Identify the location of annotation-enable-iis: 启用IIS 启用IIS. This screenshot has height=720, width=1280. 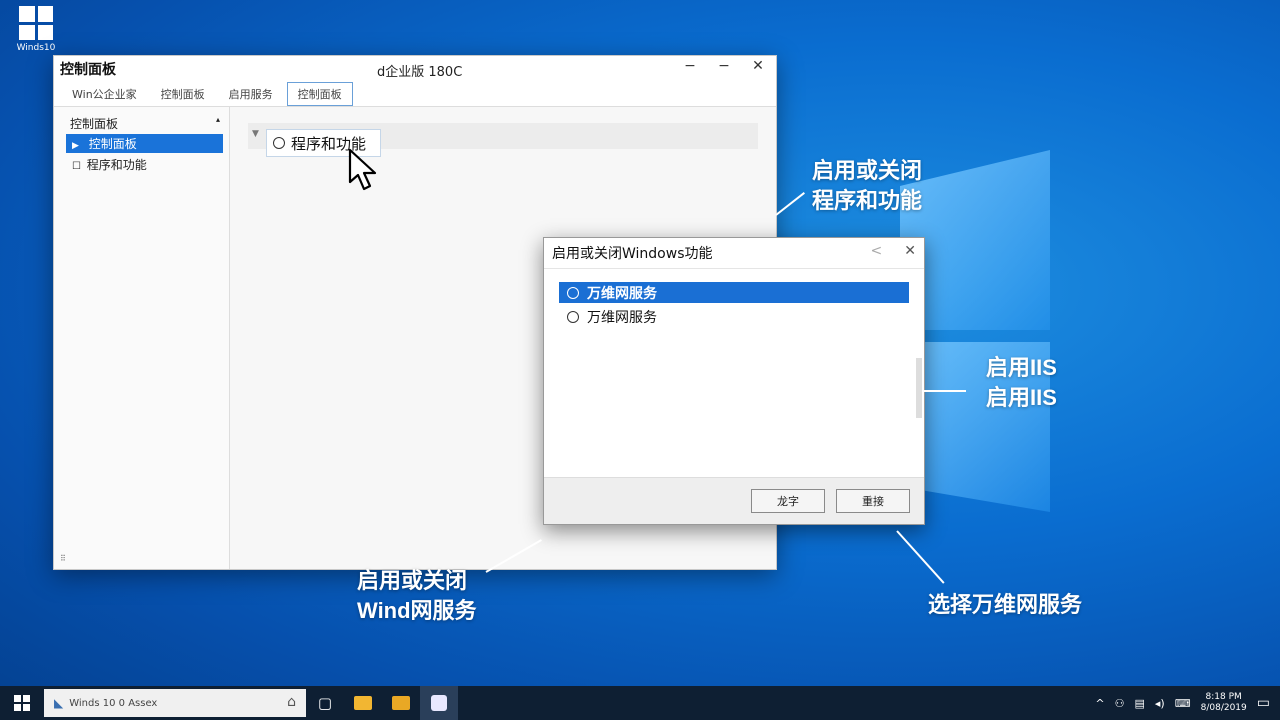
(1017, 383).